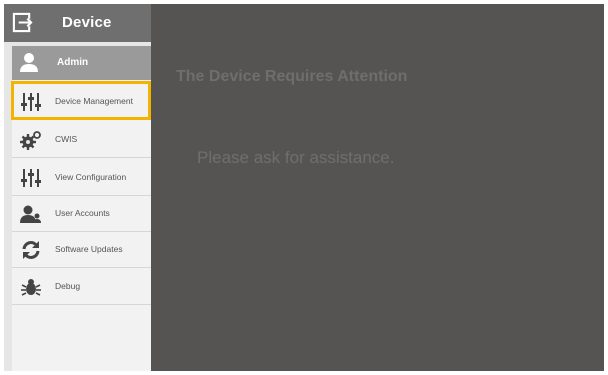 Image resolution: width=608 pixels, height=375 pixels. Describe the element at coordinates (30, 214) in the screenshot. I see `users-icon` at that location.